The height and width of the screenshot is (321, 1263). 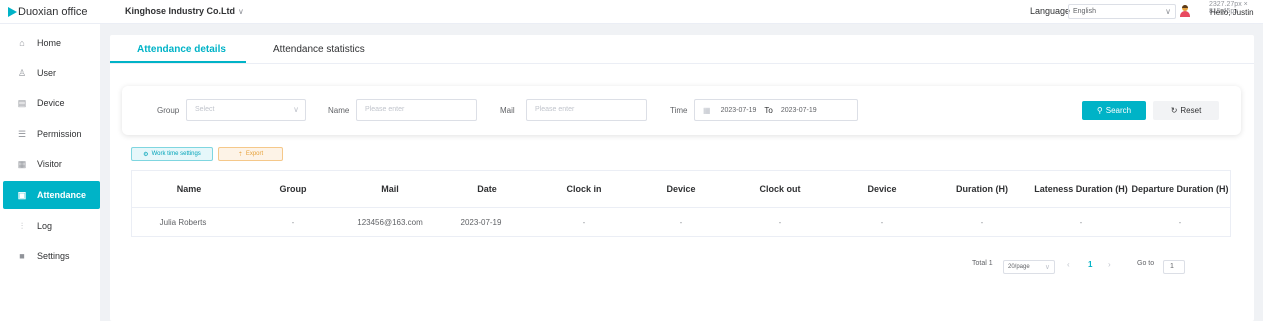 What do you see at coordinates (254, 154) in the screenshot?
I see `export-label: Export` at bounding box center [254, 154].